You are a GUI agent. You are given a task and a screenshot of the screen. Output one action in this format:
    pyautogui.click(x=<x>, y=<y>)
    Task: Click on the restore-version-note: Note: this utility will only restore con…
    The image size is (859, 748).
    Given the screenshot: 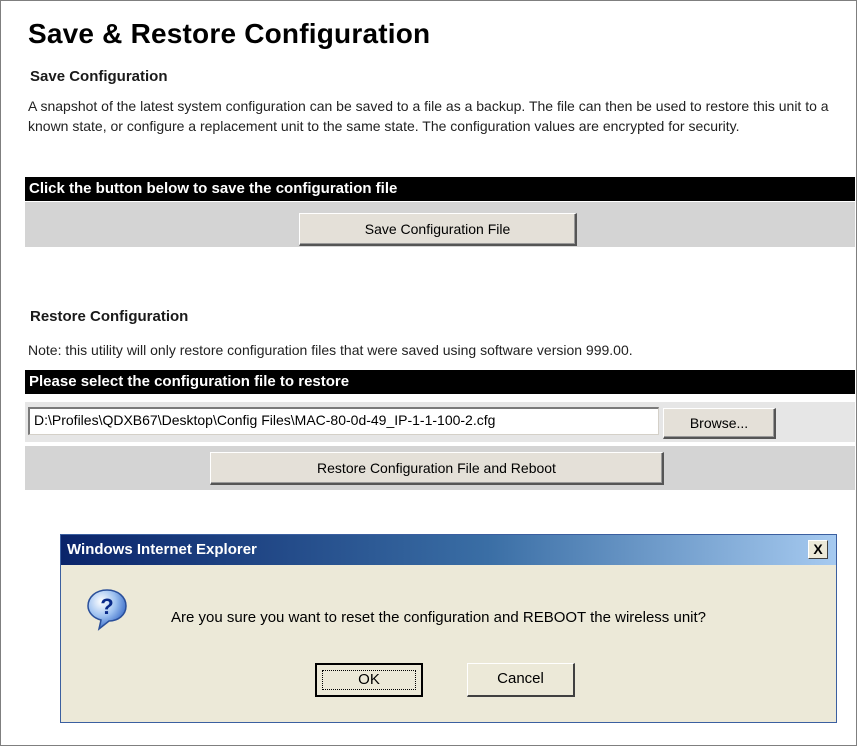 What is the action you would take?
    pyautogui.click(x=330, y=350)
    